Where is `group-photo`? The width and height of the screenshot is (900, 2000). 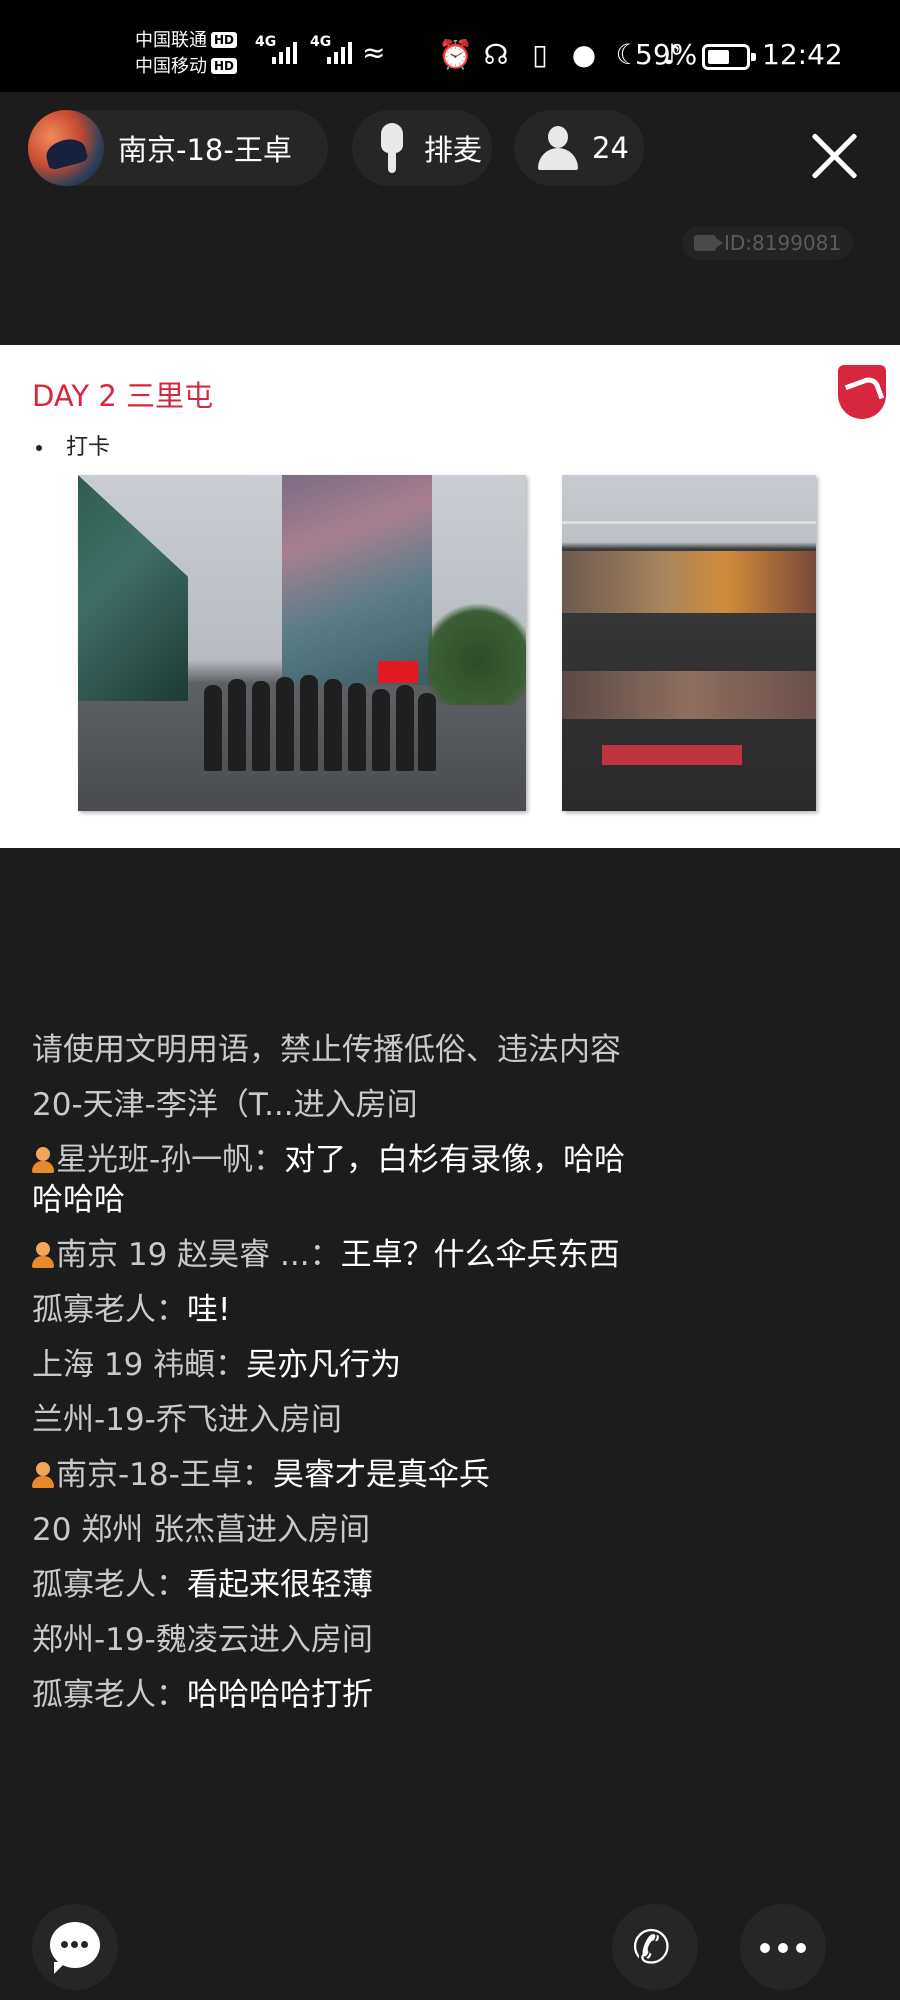
group-photo is located at coordinates (302, 643).